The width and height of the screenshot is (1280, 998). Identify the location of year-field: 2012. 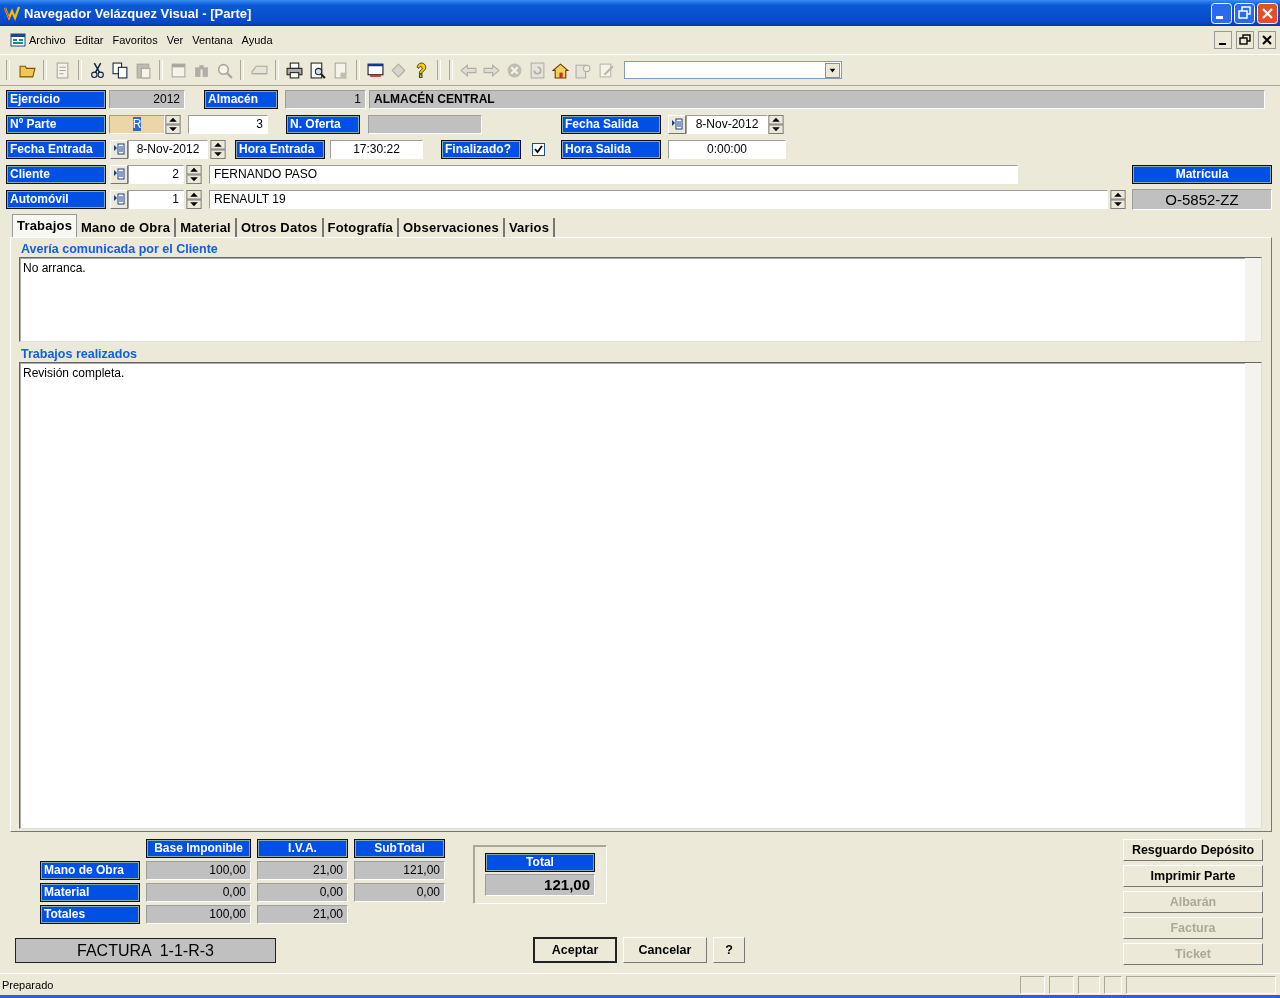
(147, 99).